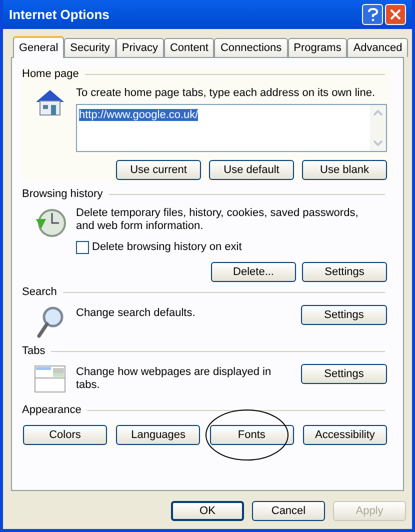 This screenshot has width=415, height=532. What do you see at coordinates (138, 115) in the screenshot?
I see `field-value: http://www.google.co.uk/` at bounding box center [138, 115].